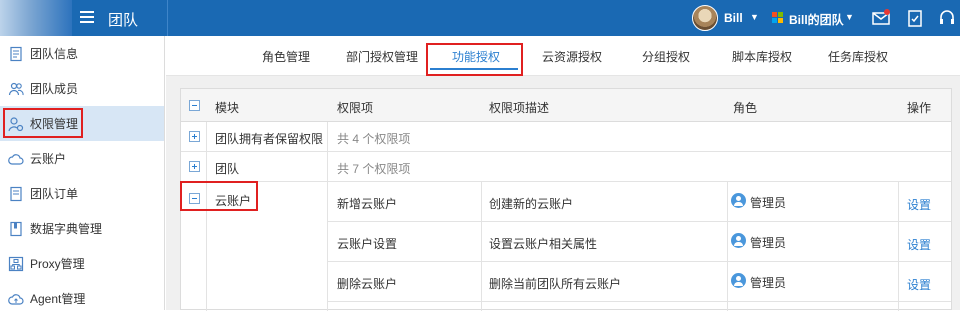  I want to click on permission-item: 删除云账户, so click(367, 284).